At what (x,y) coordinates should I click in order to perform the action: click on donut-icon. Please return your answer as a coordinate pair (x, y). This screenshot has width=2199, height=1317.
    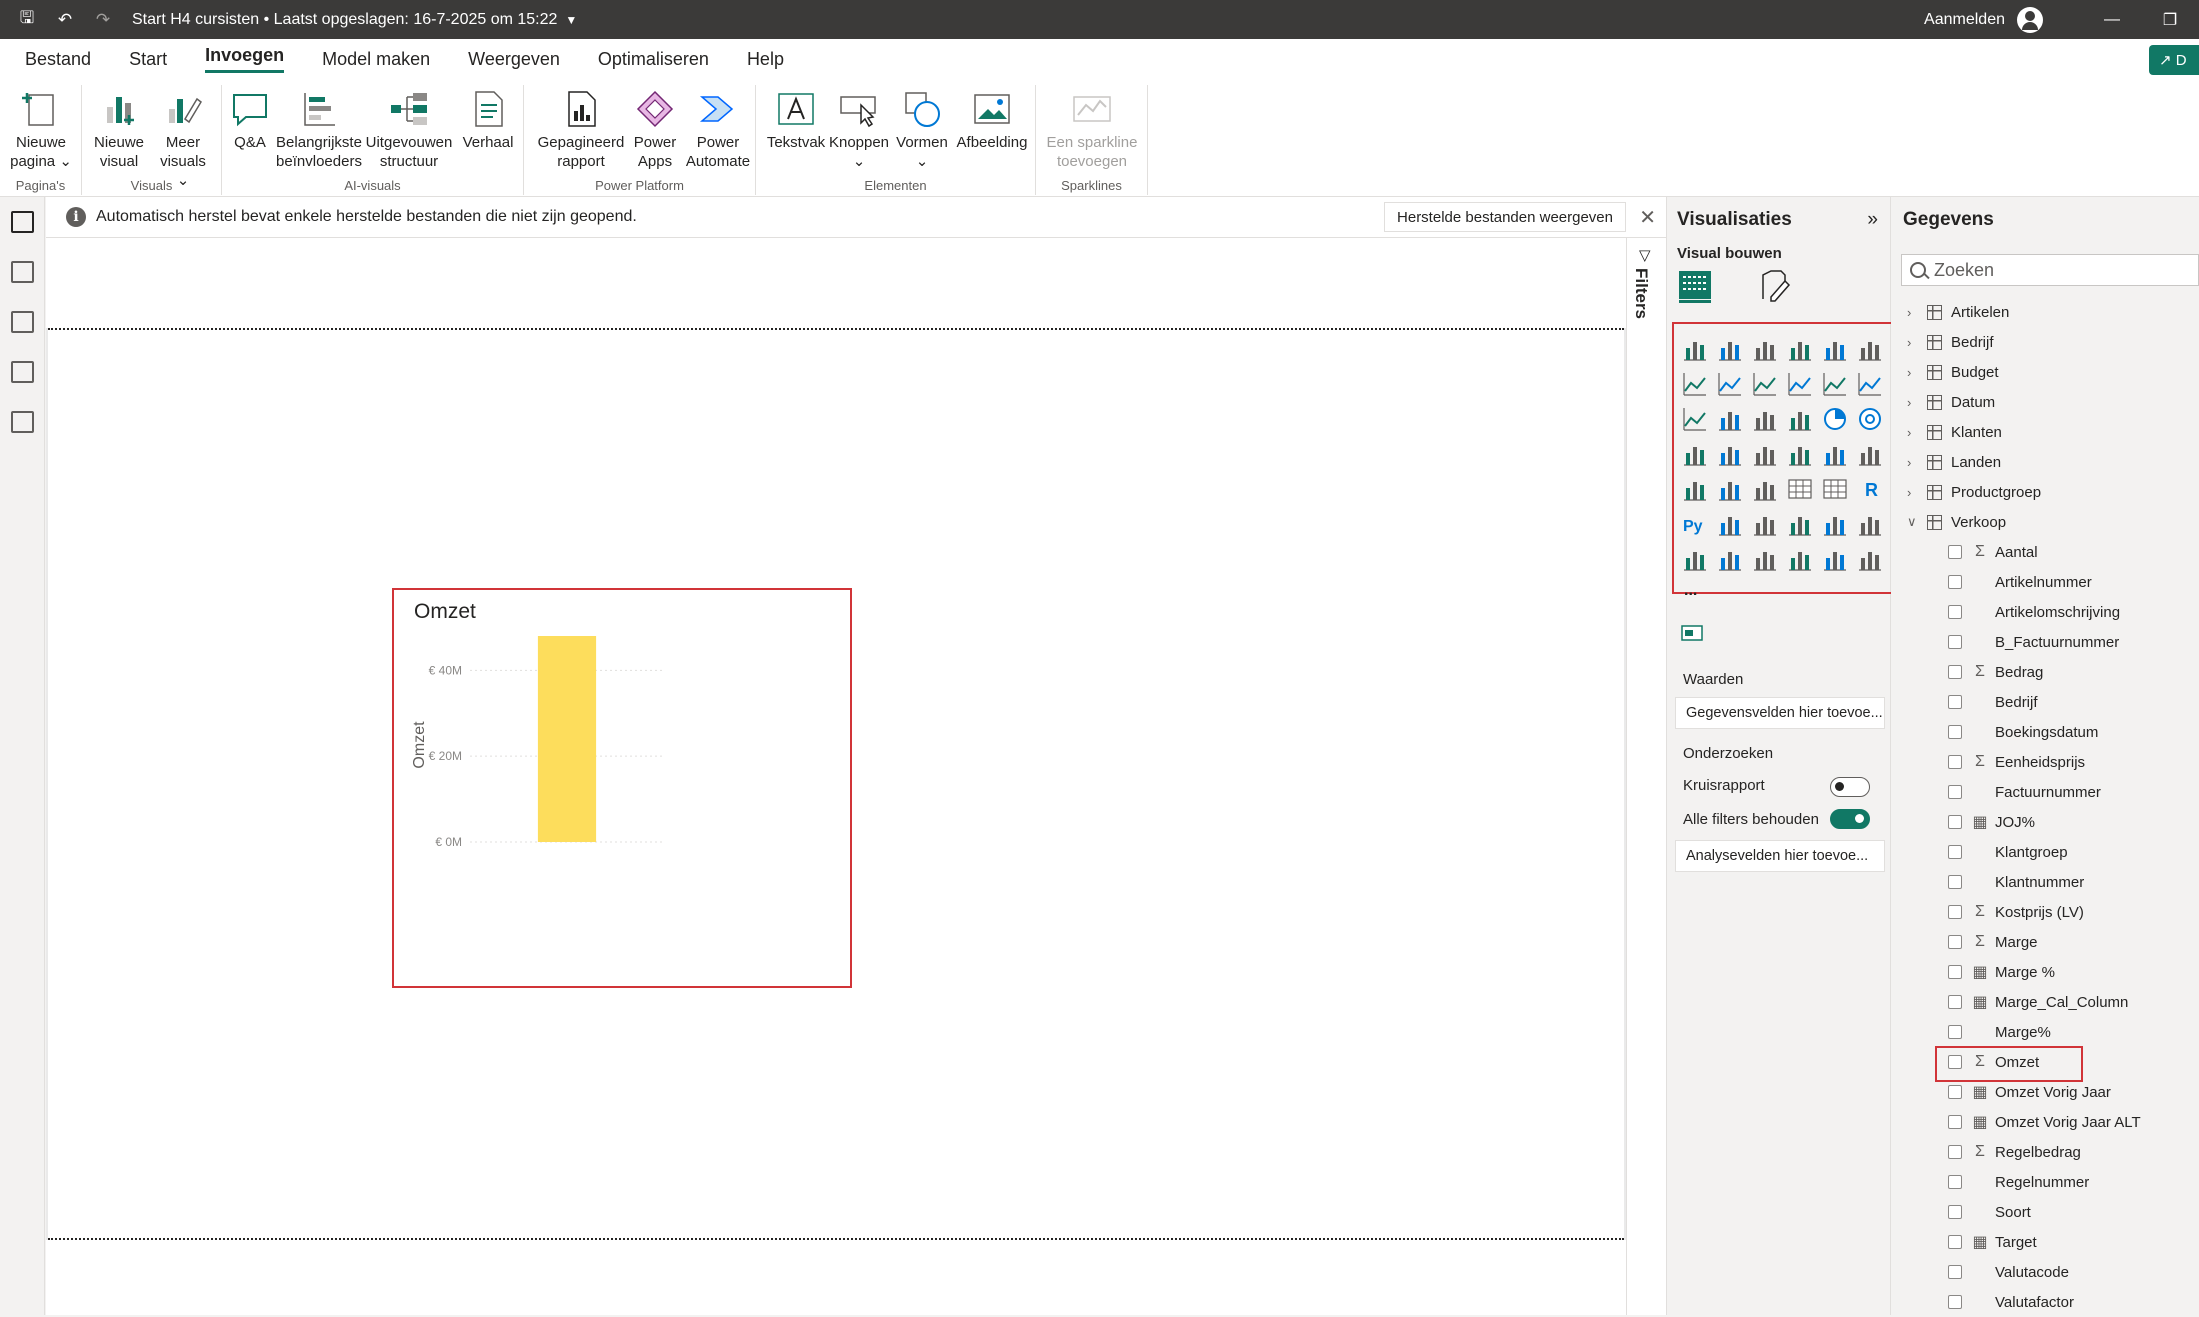
    Looking at the image, I should click on (1870, 419).